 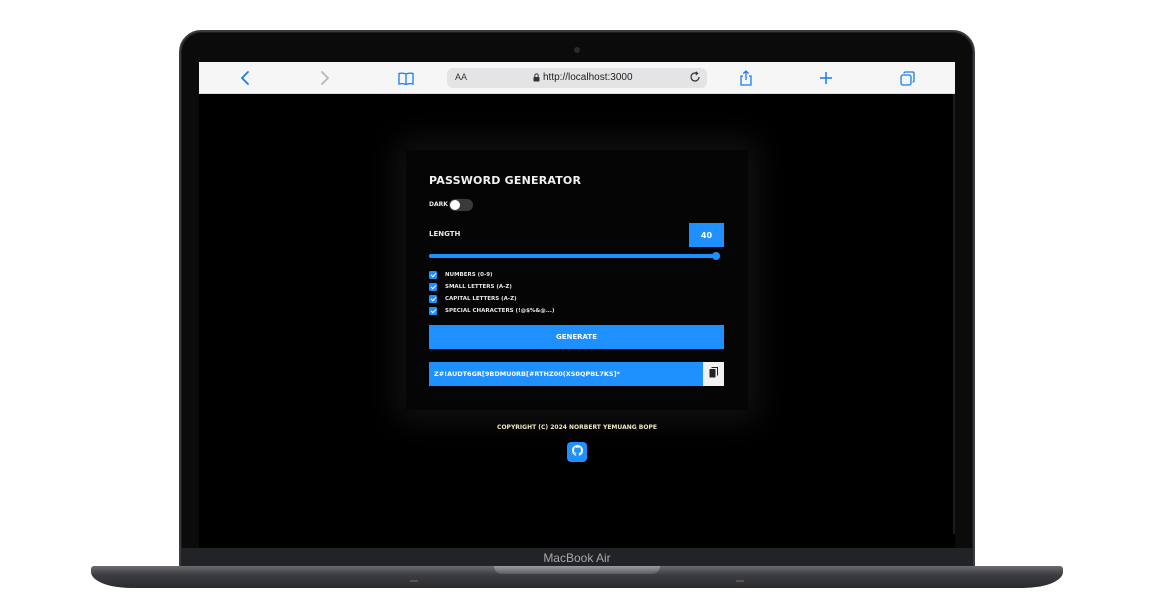 What do you see at coordinates (907, 78) in the screenshot?
I see `tabs-icon` at bounding box center [907, 78].